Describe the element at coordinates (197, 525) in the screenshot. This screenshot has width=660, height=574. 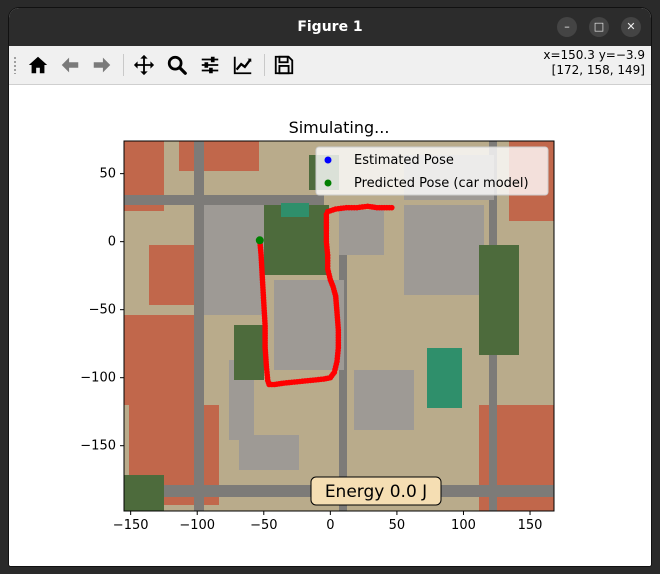
I see `x-tick-label: −100` at that location.